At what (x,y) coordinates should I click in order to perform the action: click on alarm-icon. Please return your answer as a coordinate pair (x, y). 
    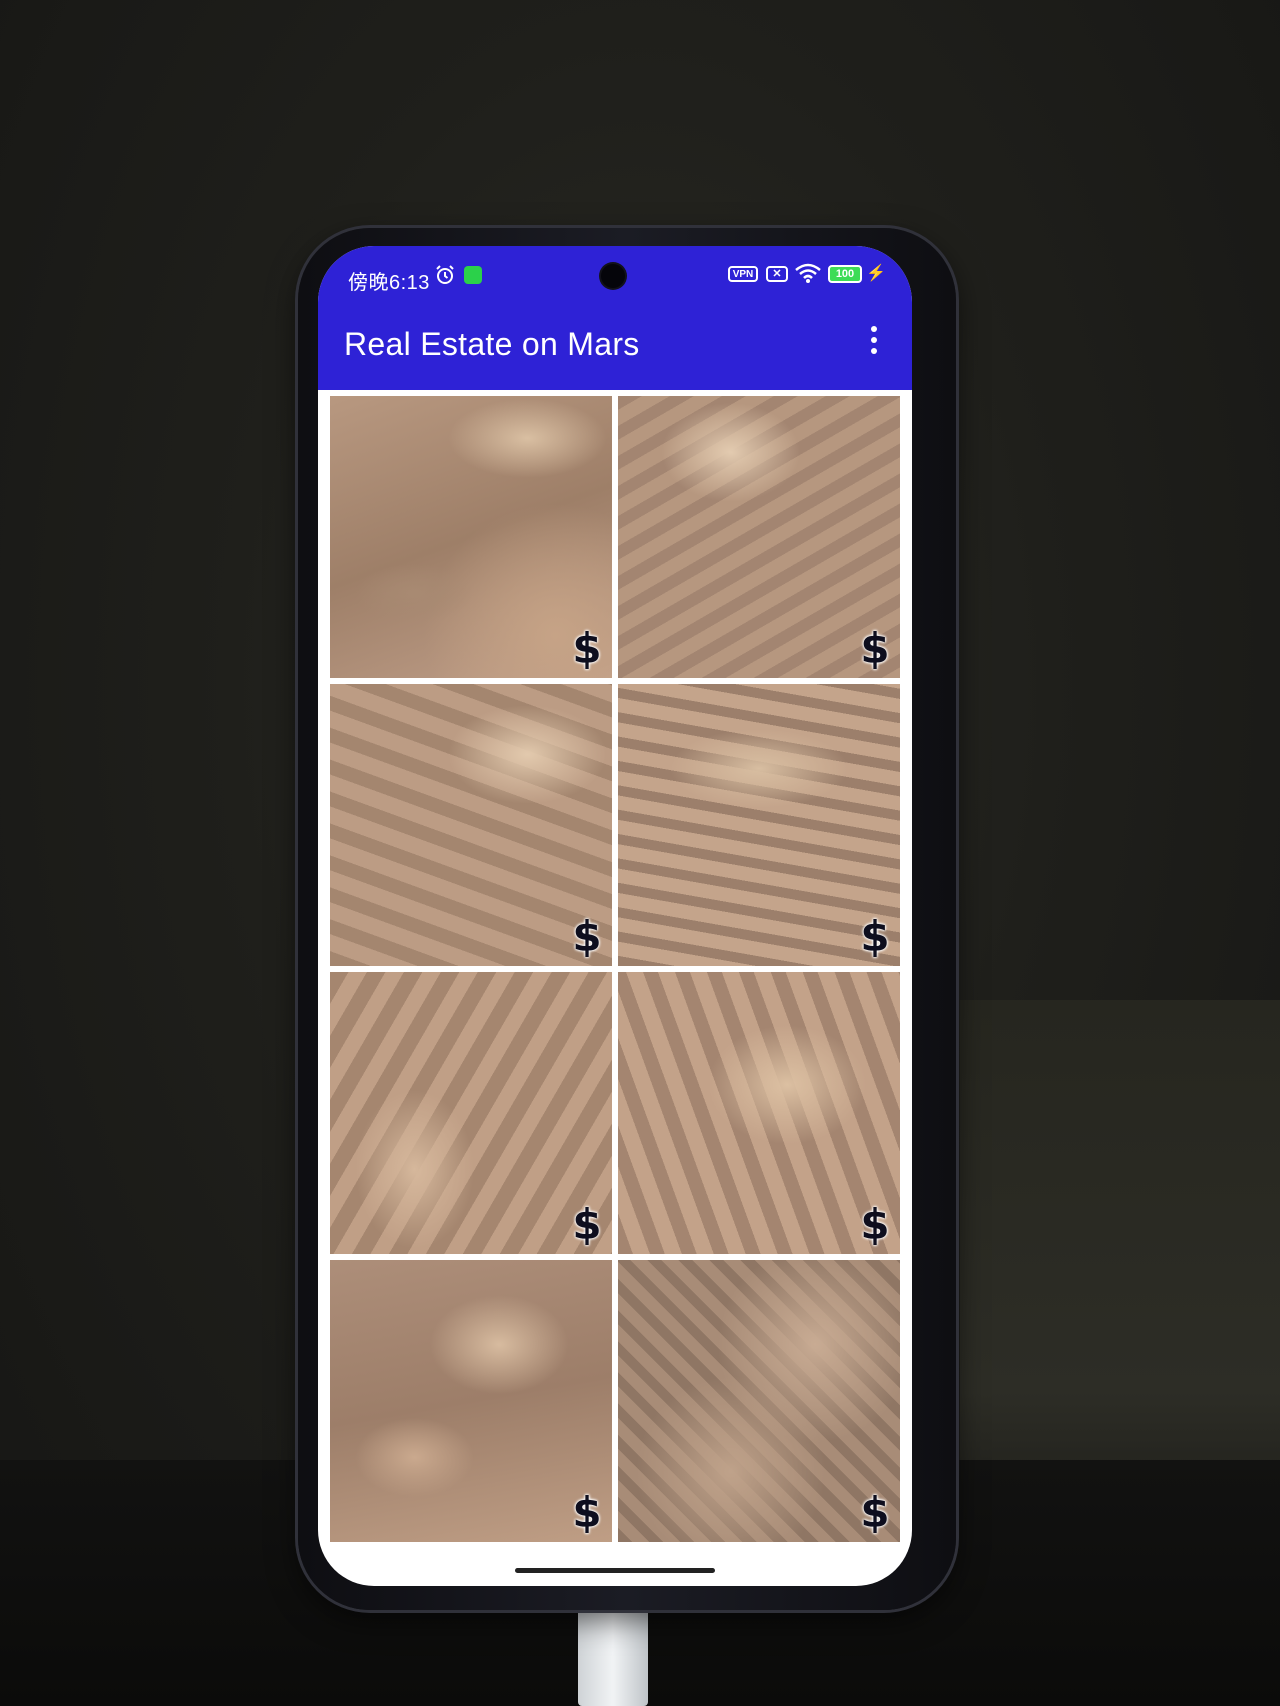
    Looking at the image, I should click on (445, 274).